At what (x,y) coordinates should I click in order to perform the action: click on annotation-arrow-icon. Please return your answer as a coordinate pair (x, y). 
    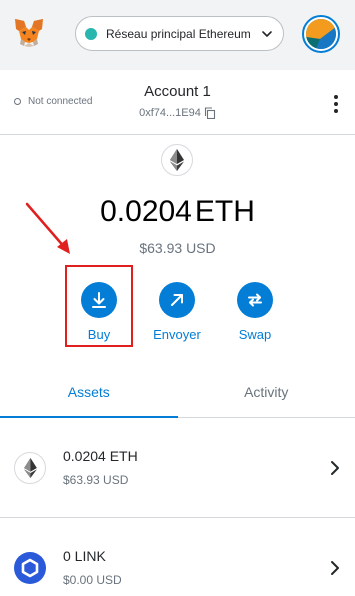
    Looking at the image, I should click on (47, 228).